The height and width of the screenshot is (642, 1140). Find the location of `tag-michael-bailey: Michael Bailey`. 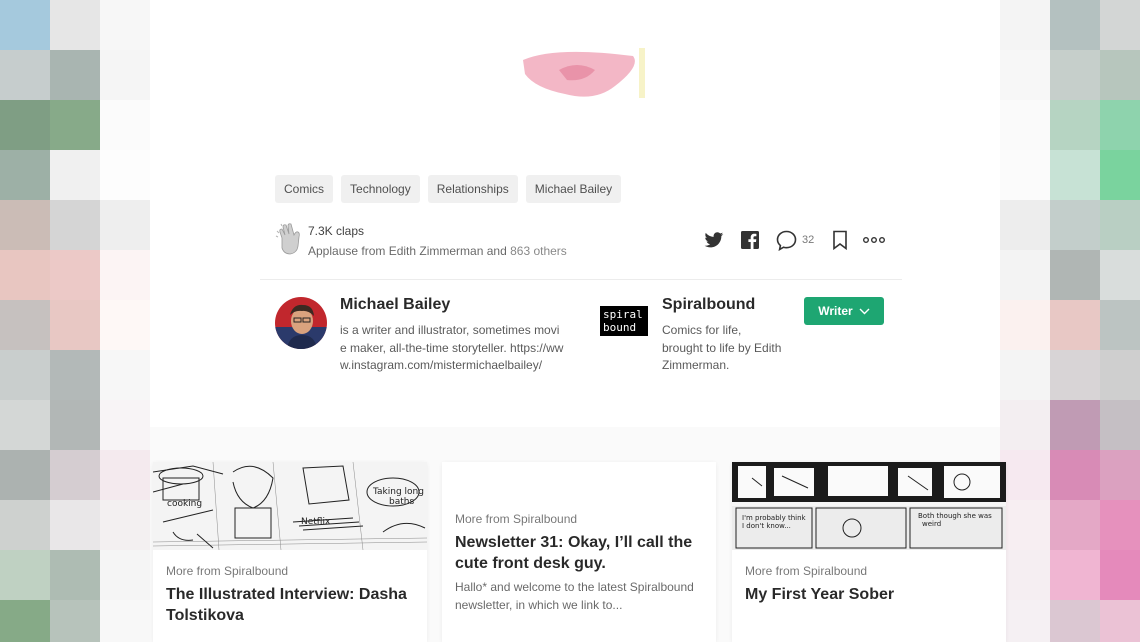

tag-michael-bailey: Michael Bailey is located at coordinates (573, 189).